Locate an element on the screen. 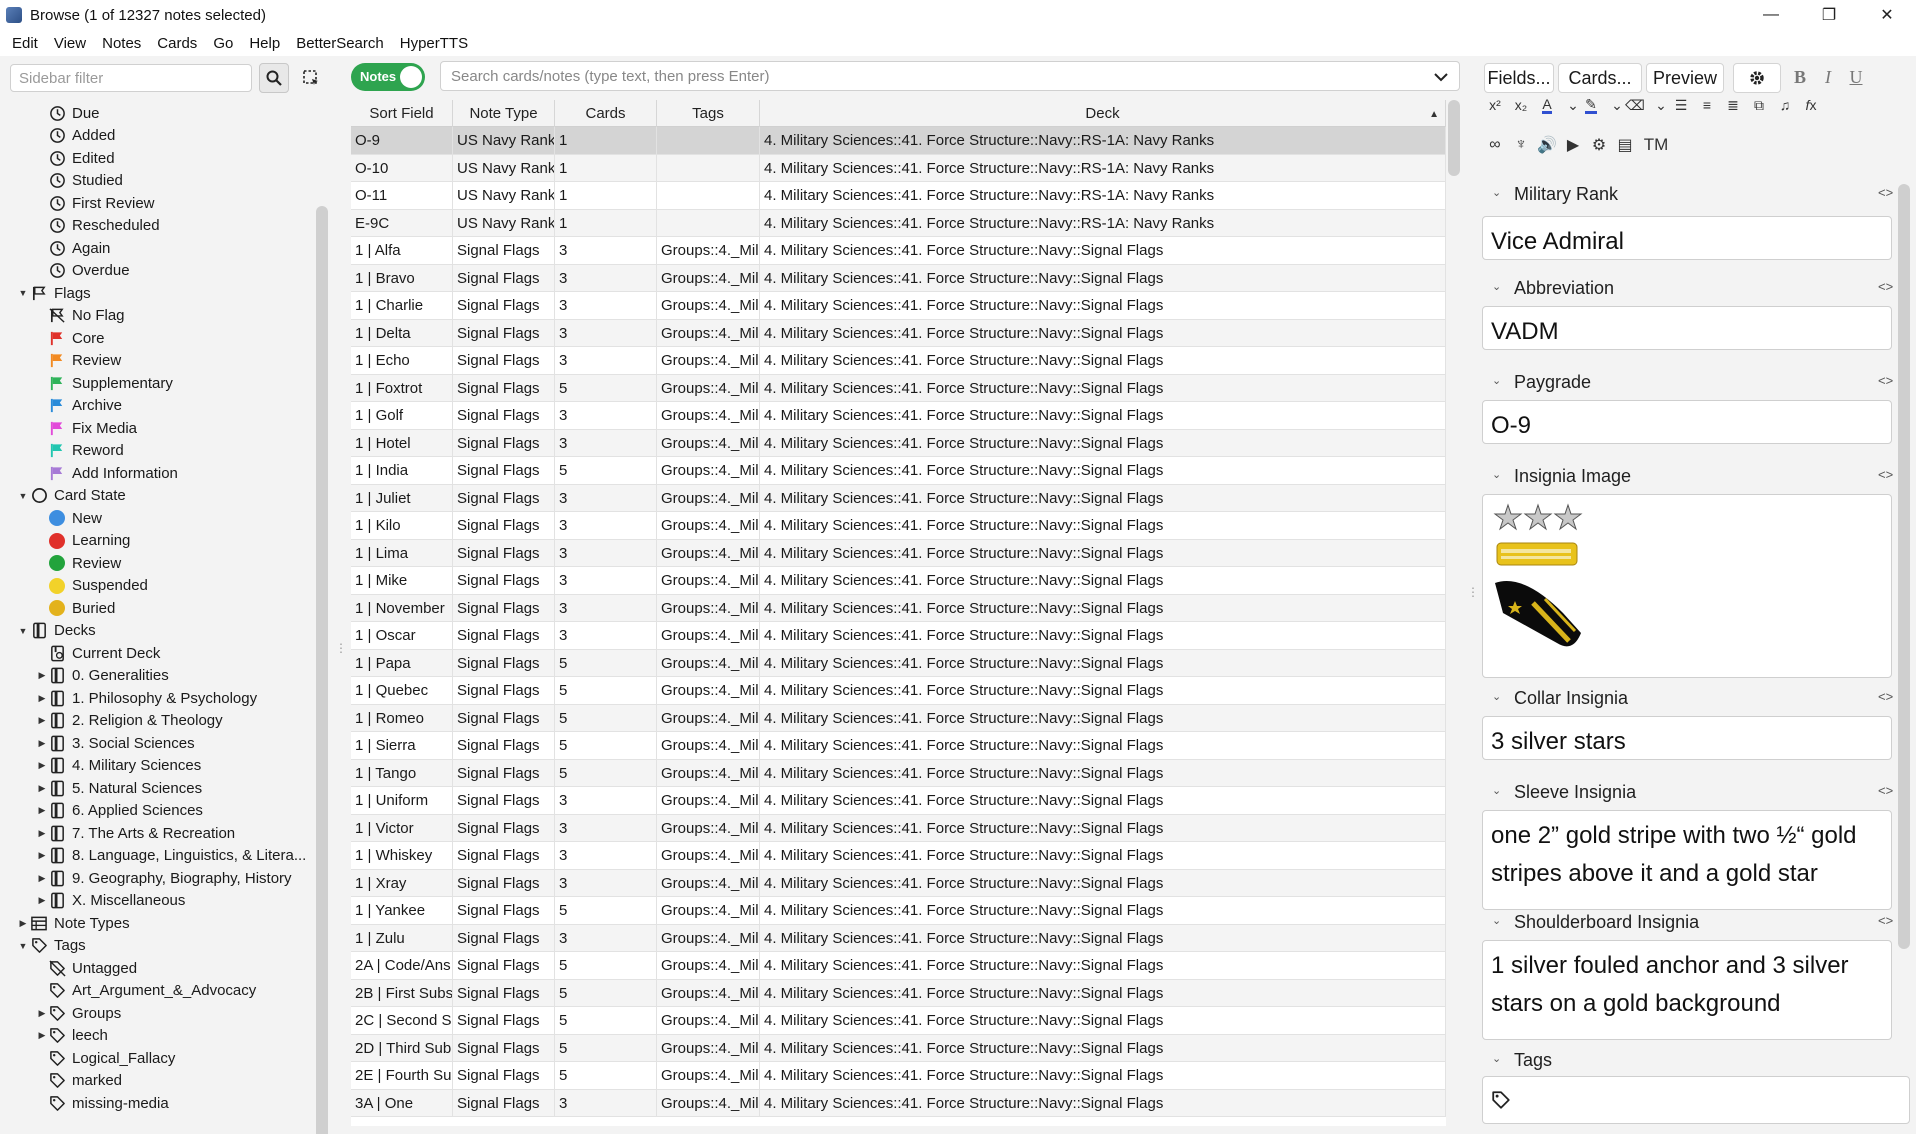  sidebar-item-reword: Reword is located at coordinates (157, 451).